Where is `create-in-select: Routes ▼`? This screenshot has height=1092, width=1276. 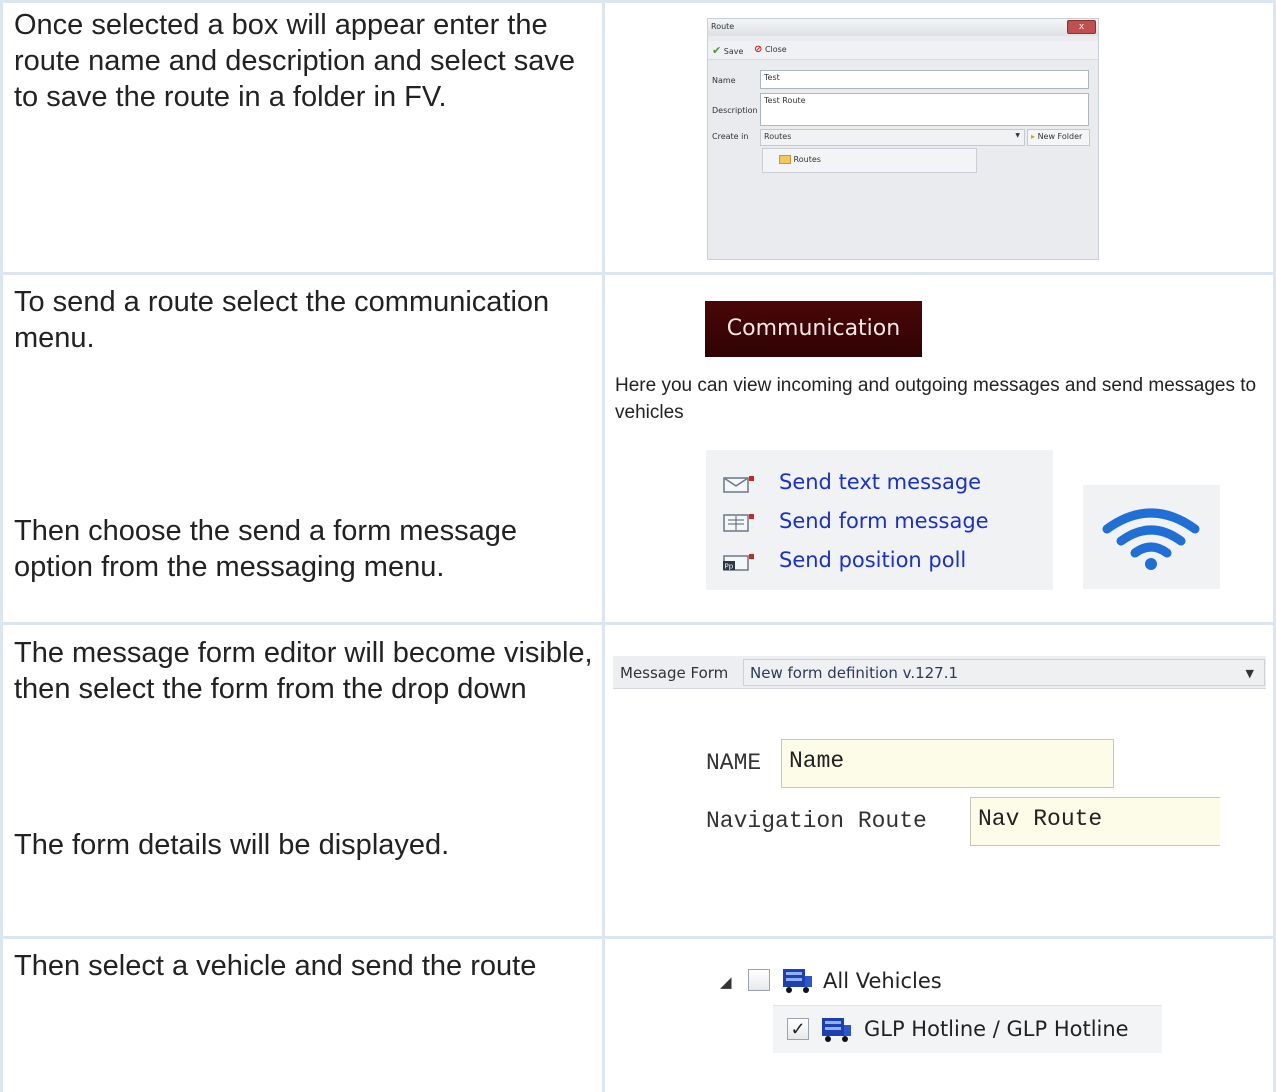 create-in-select: Routes ▼ is located at coordinates (892, 137).